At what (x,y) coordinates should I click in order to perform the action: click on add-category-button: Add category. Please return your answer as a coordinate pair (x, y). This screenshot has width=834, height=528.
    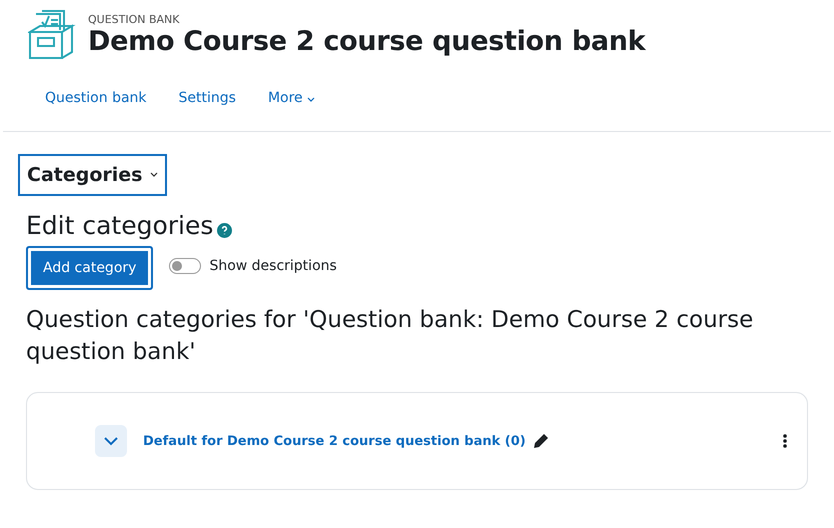
    Looking at the image, I should click on (90, 268).